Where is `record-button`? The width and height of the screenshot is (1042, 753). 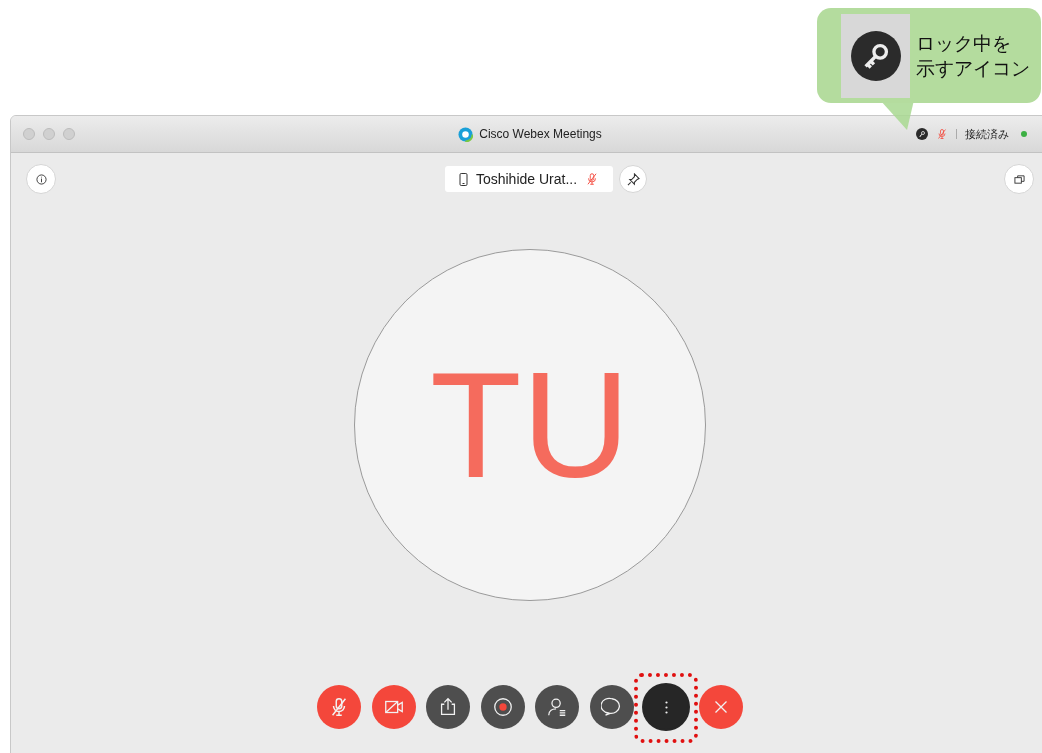
record-button is located at coordinates (502, 707).